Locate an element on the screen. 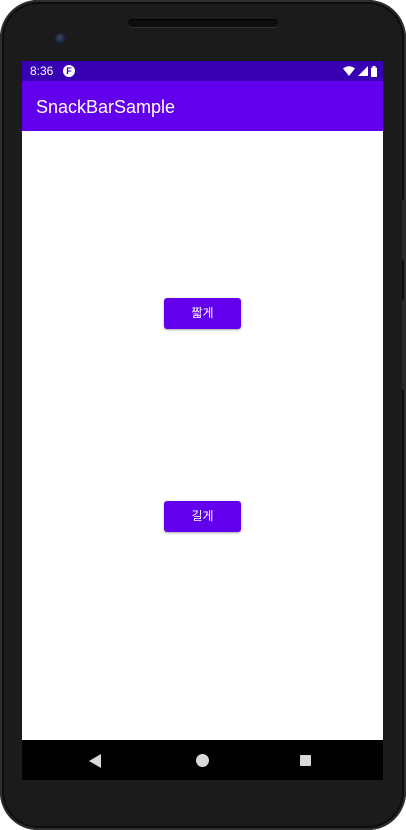 Image resolution: width=406 pixels, height=830 pixels. front-camera-icon is located at coordinates (61, 39).